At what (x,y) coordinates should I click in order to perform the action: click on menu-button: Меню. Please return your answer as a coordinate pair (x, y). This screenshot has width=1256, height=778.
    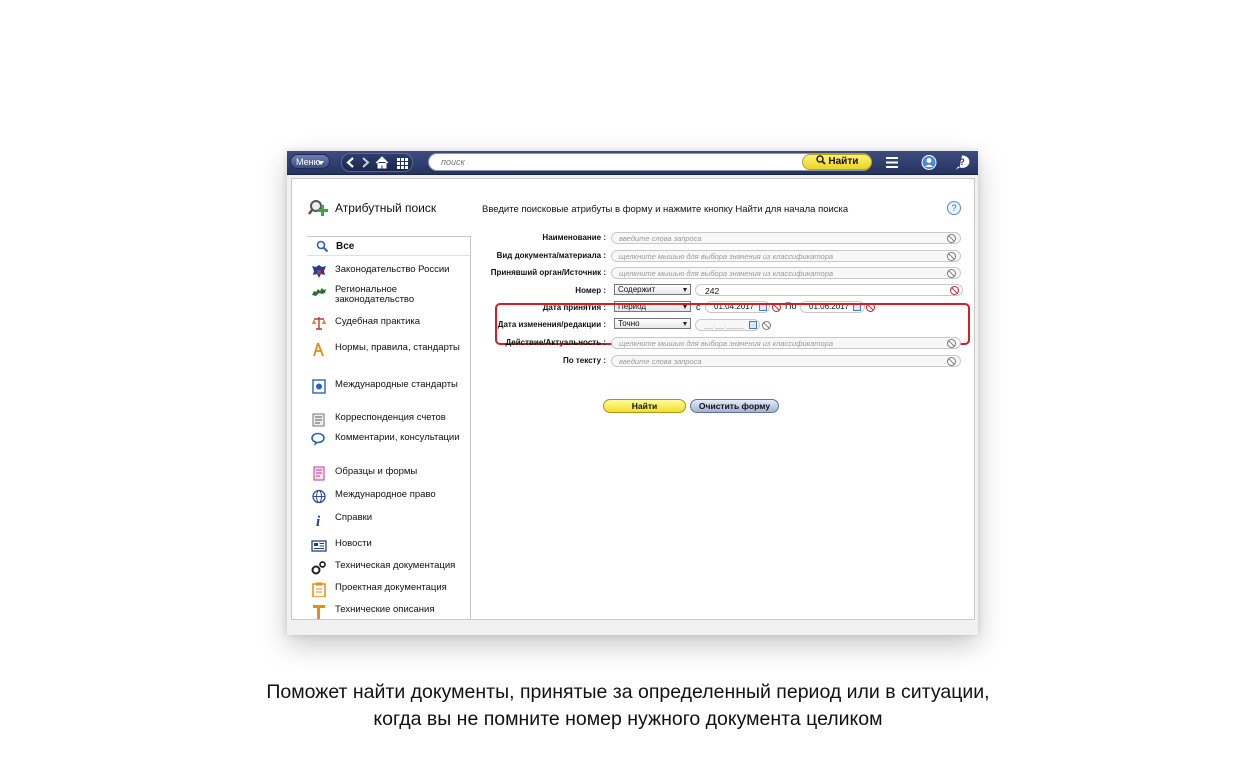
    Looking at the image, I should click on (310, 161).